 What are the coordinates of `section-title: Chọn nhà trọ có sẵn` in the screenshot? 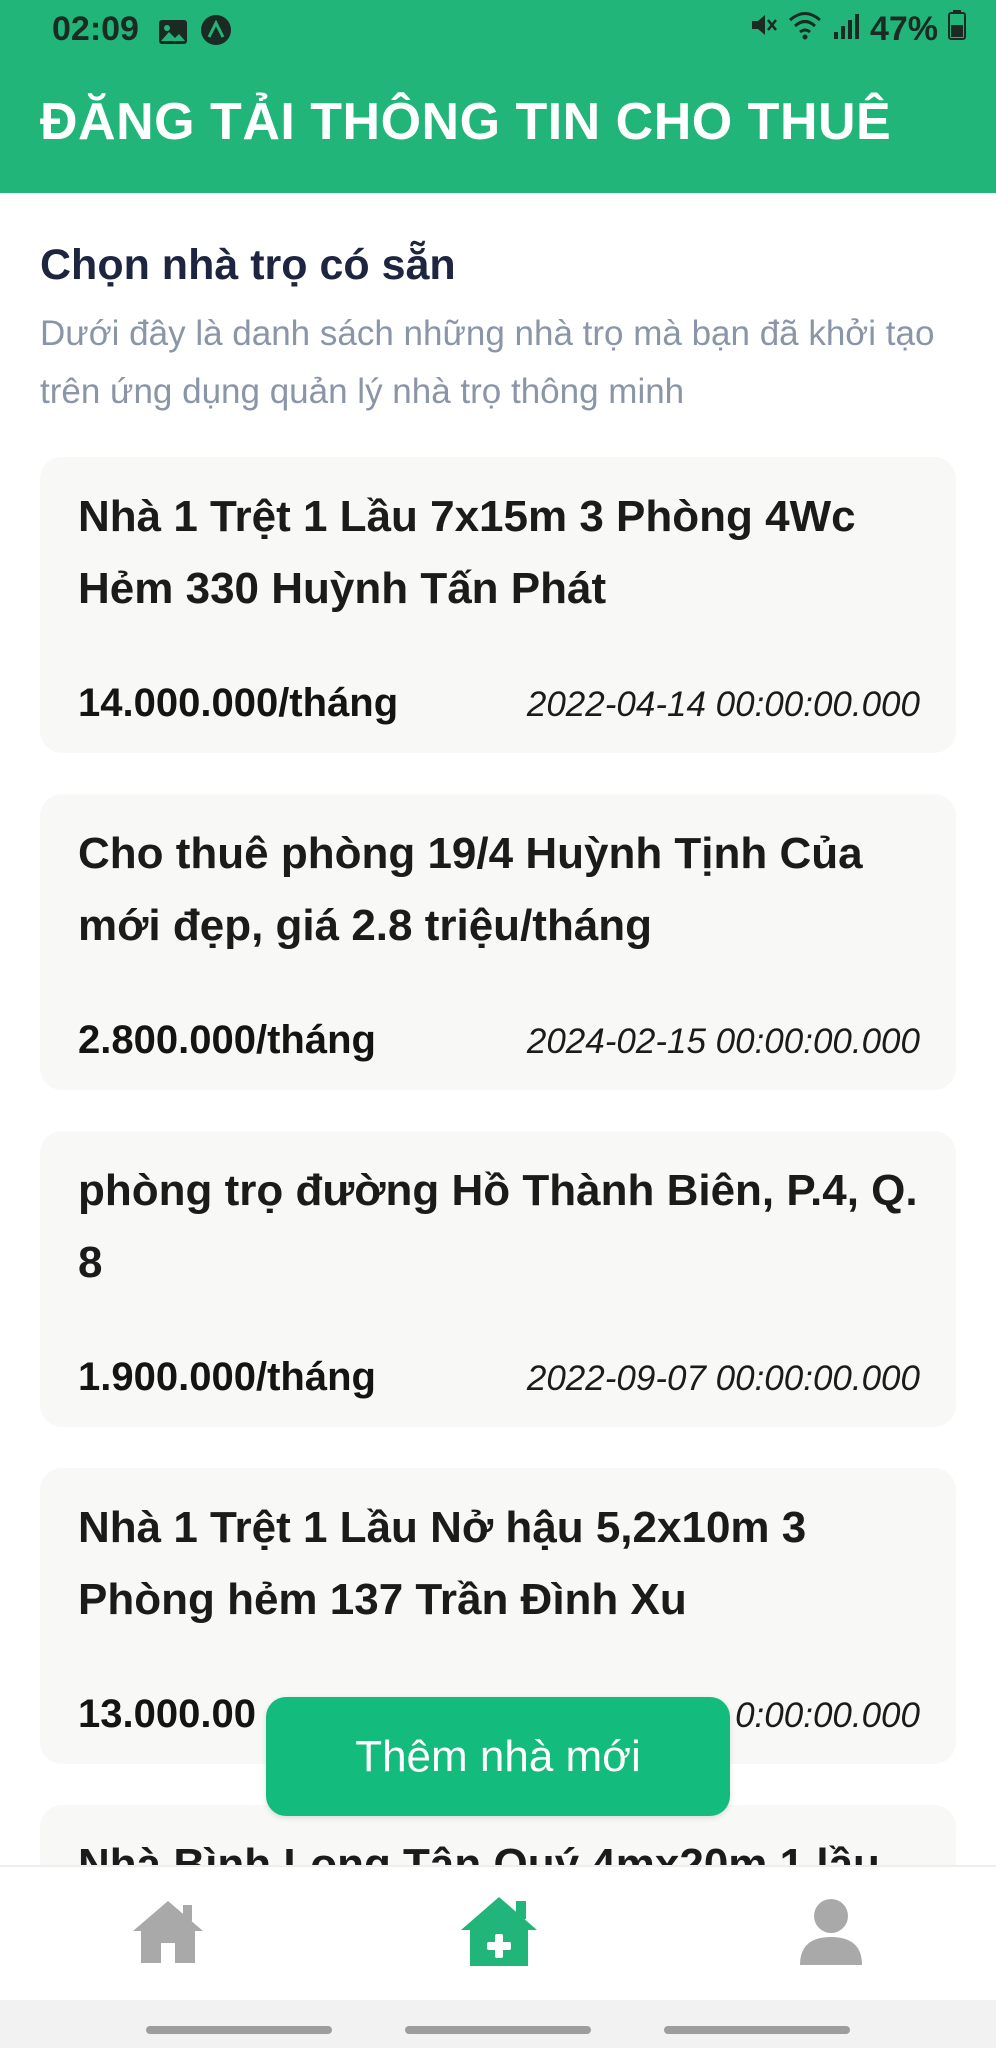 It's located at (248, 265).